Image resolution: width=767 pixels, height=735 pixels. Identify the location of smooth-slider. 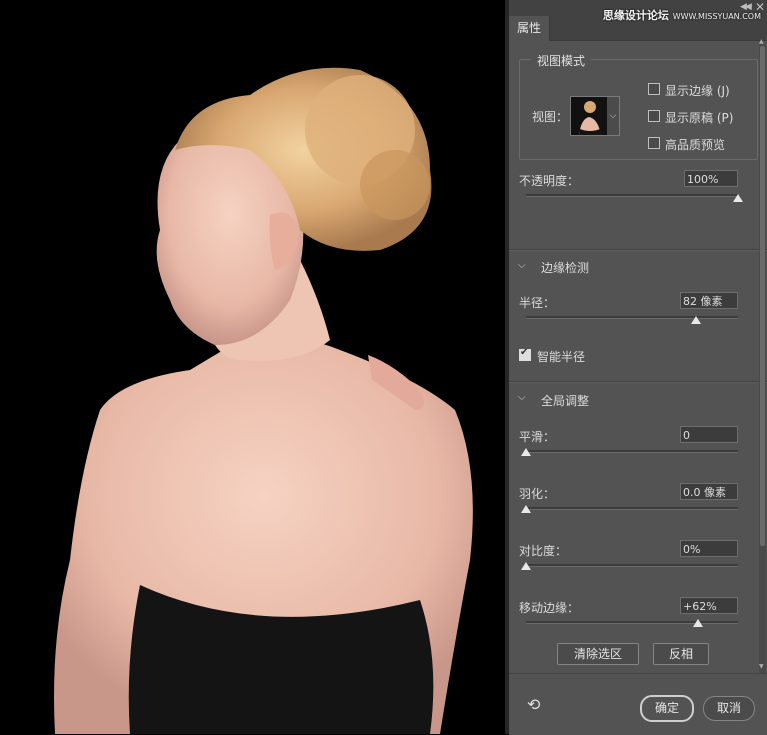
(632, 451).